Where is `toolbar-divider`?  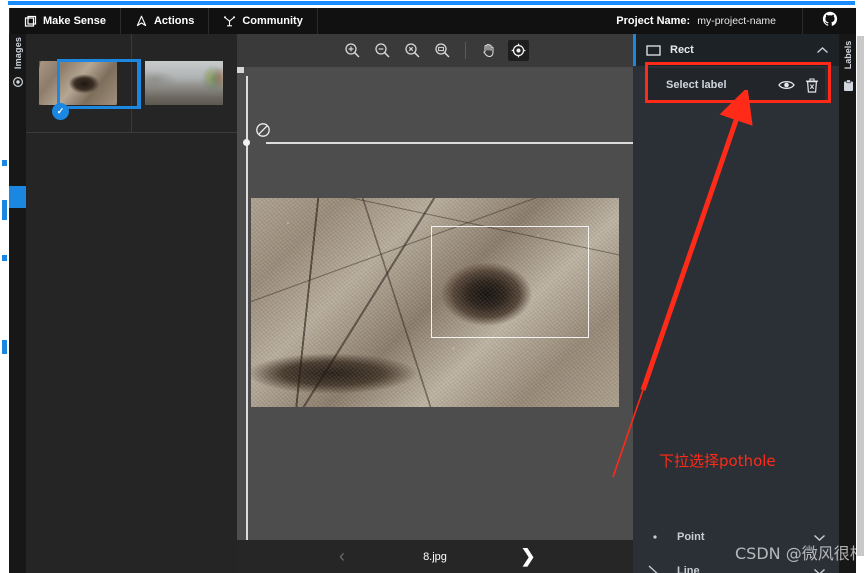
toolbar-divider is located at coordinates (465, 50).